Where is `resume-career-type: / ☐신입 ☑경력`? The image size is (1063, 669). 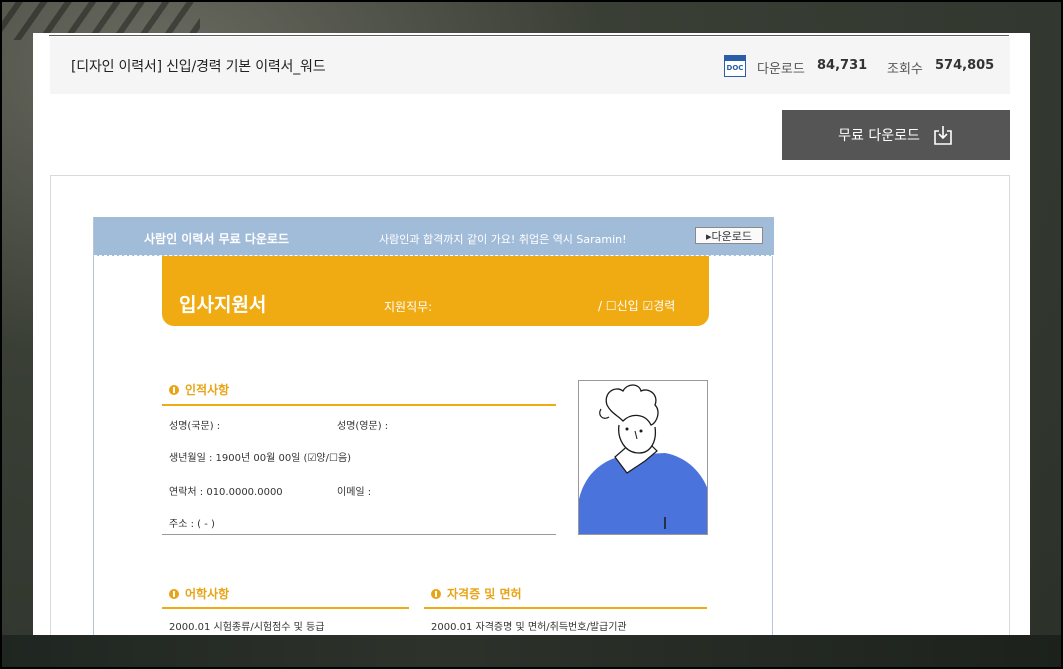
resume-career-type: / ☐신입 ☑경력 is located at coordinates (637, 306).